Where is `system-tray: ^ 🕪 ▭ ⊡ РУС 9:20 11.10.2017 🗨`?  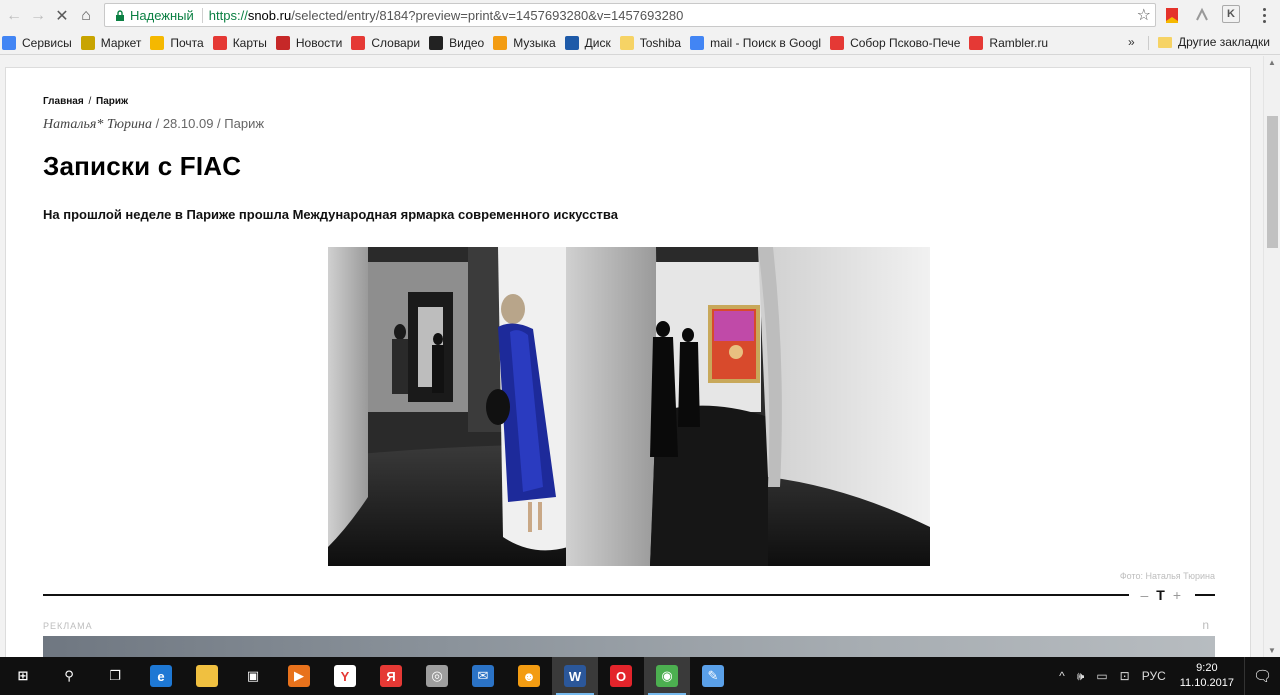
system-tray: ^ 🕪 ▭ ⊡ РУС 9:20 11.10.2017 🗨 is located at coordinates (1166, 676).